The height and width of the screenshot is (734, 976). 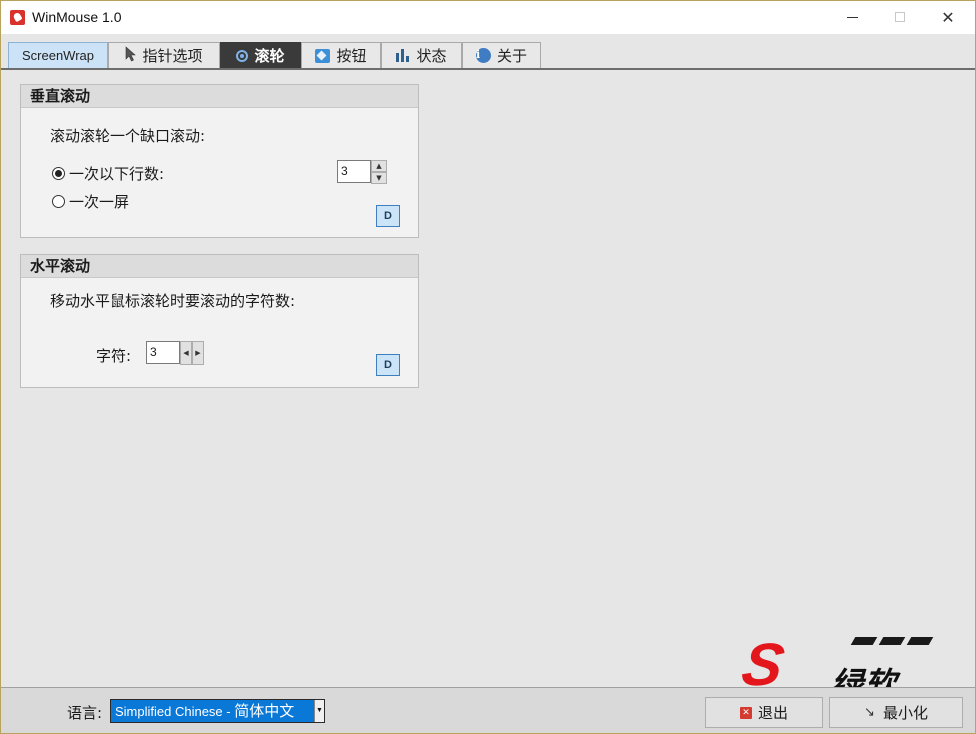 What do you see at coordinates (323, 55) in the screenshot?
I see `button-icon` at bounding box center [323, 55].